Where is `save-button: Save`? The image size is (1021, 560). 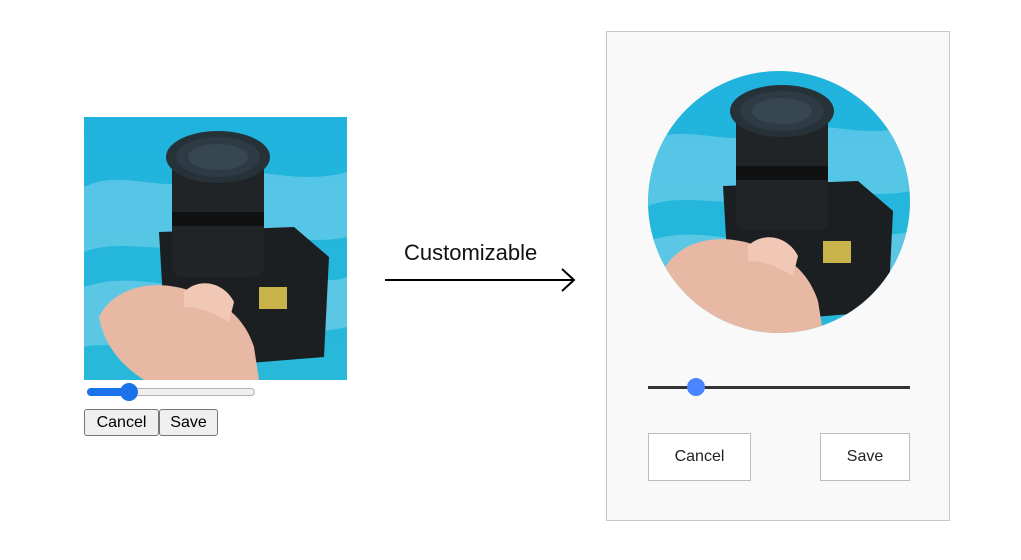 save-button: Save is located at coordinates (188, 422).